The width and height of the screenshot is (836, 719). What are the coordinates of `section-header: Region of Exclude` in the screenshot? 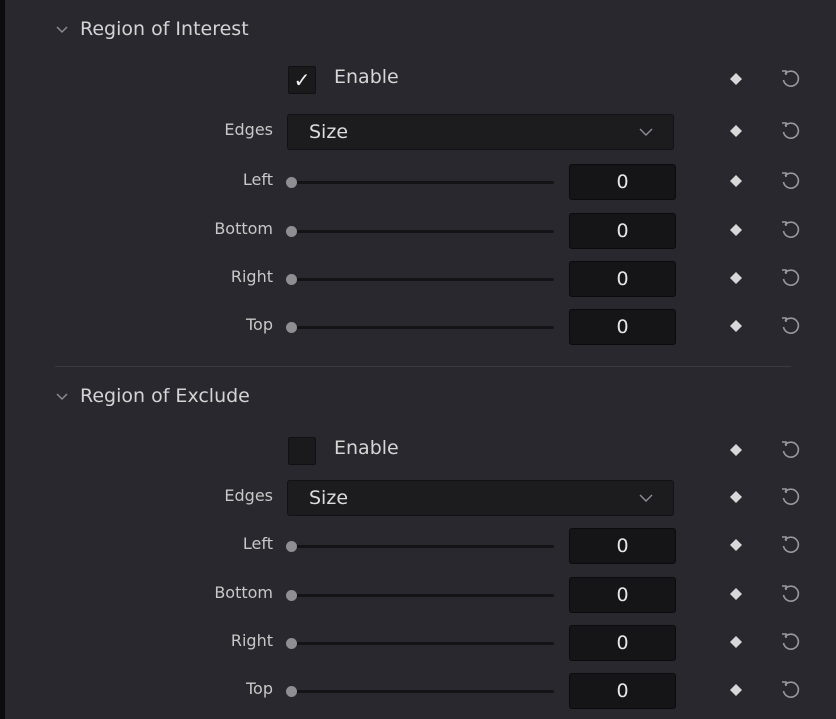 It's located at (205, 396).